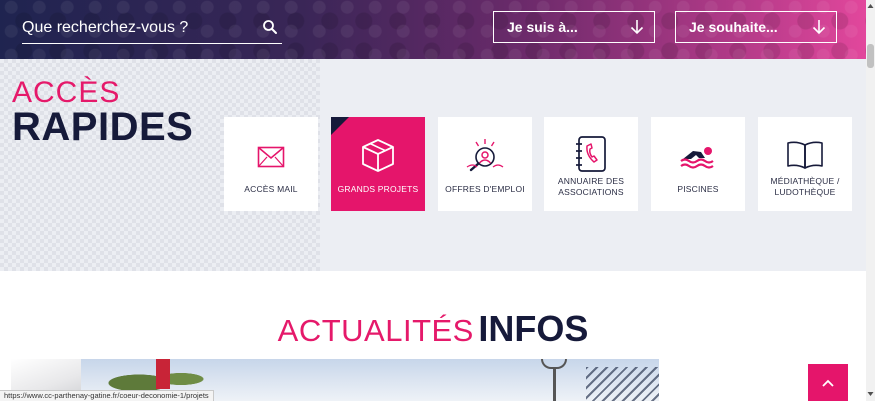 The width and height of the screenshot is (875, 401). What do you see at coordinates (698, 189) in the screenshot?
I see `tile-label: PISCINES` at bounding box center [698, 189].